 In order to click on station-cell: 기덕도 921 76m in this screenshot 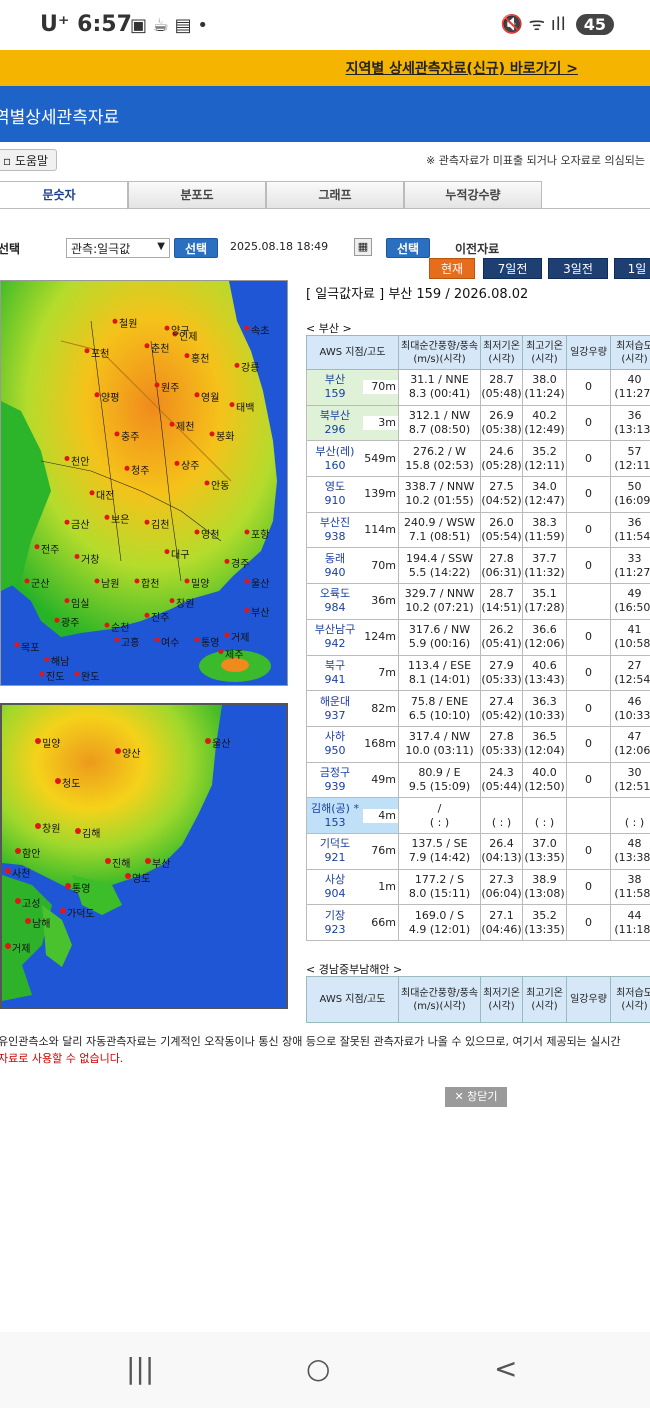, I will do `click(352, 851)`.